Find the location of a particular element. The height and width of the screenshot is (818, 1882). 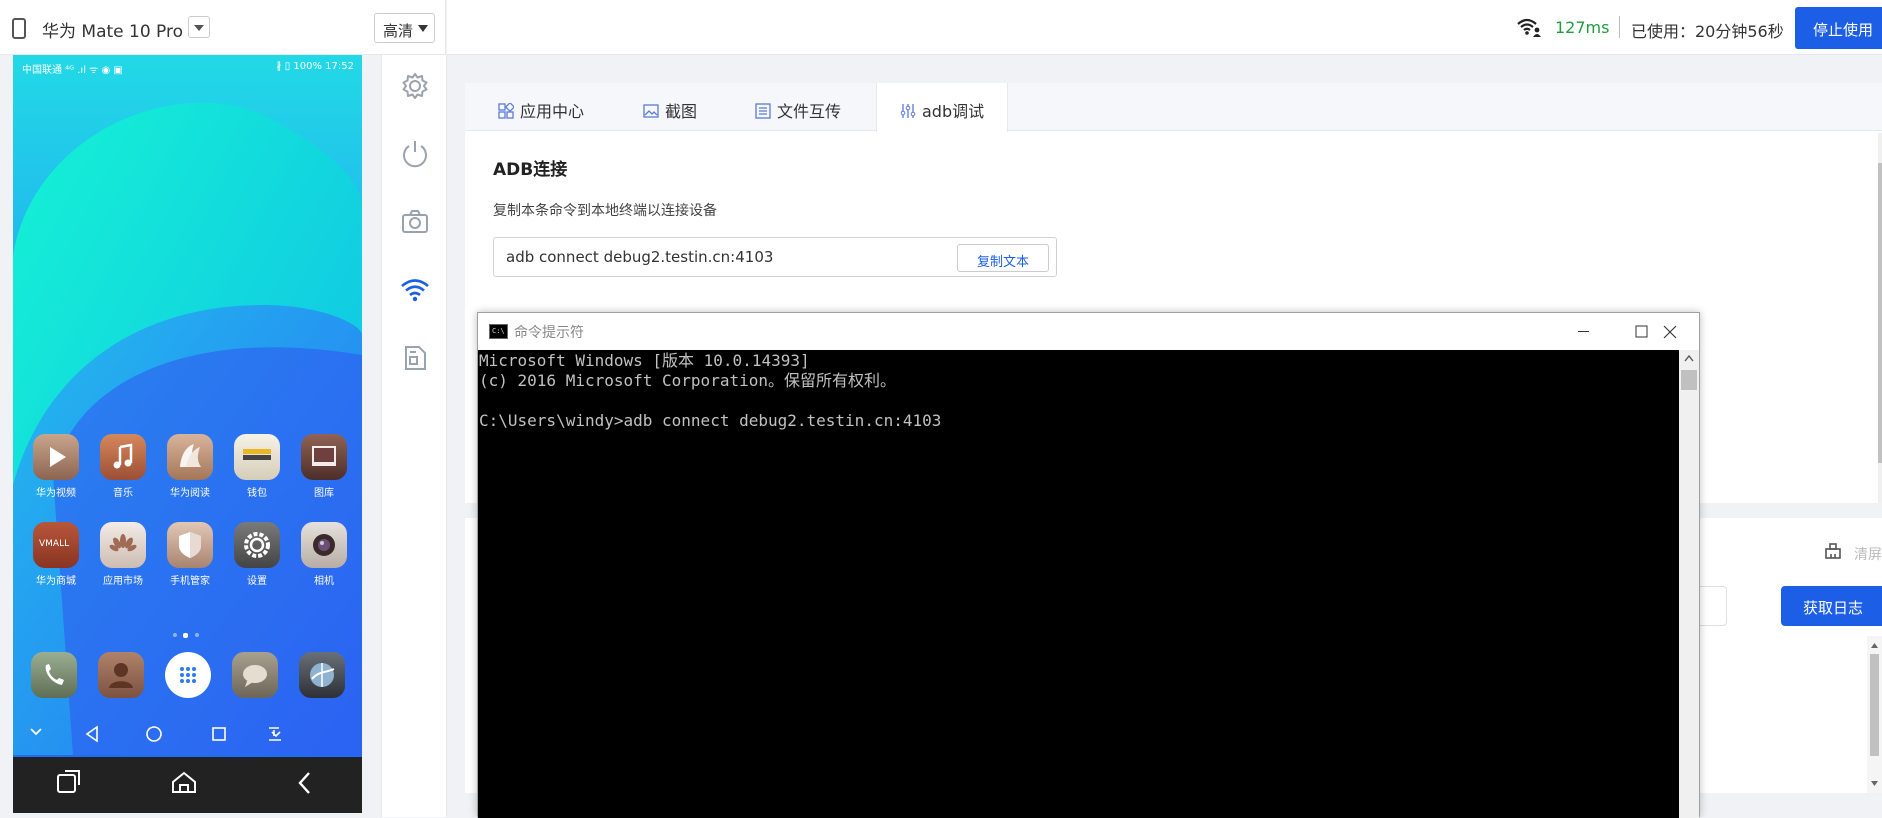

appgallery-icon is located at coordinates (123, 545).